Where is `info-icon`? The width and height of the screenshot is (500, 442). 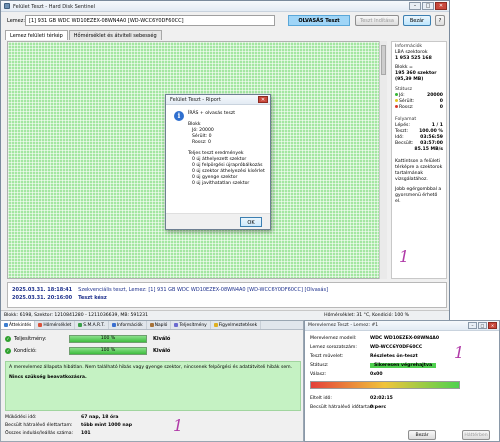 info-icon is located at coordinates (113, 325).